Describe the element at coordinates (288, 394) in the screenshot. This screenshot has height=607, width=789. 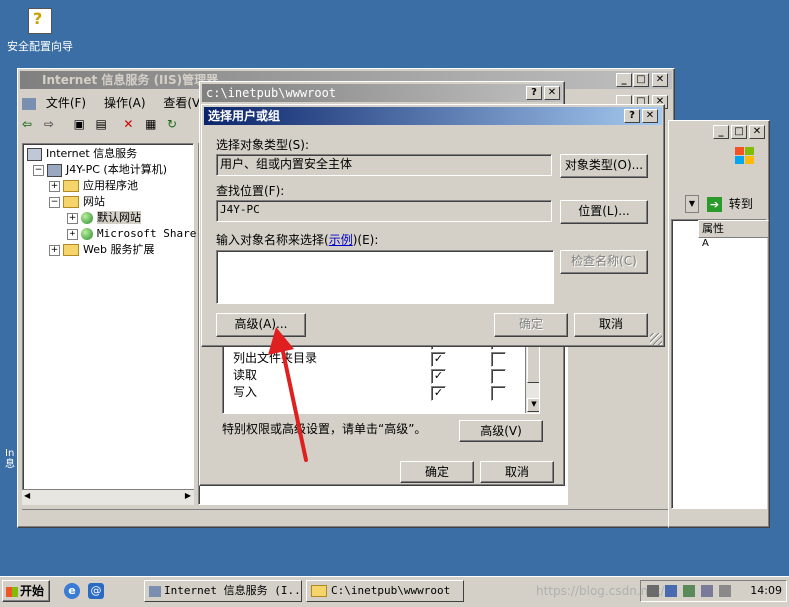
I see `red-arrow-annotation` at that location.